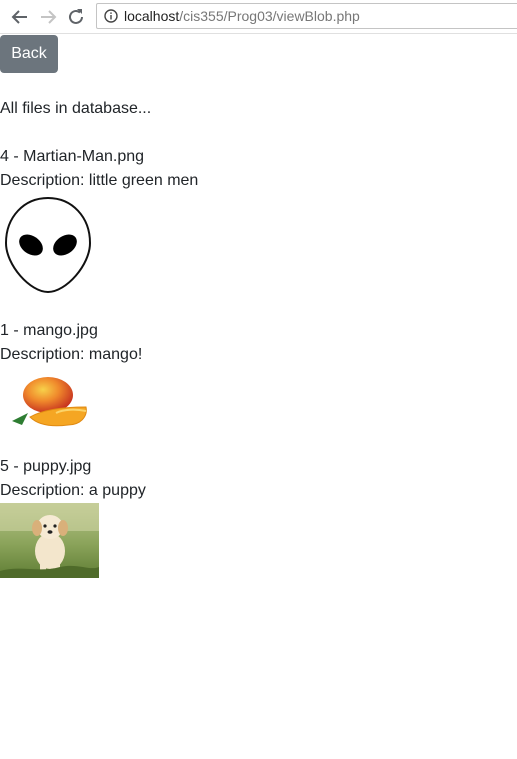 This screenshot has width=517, height=759. I want to click on file-image-mango, so click(48, 401).